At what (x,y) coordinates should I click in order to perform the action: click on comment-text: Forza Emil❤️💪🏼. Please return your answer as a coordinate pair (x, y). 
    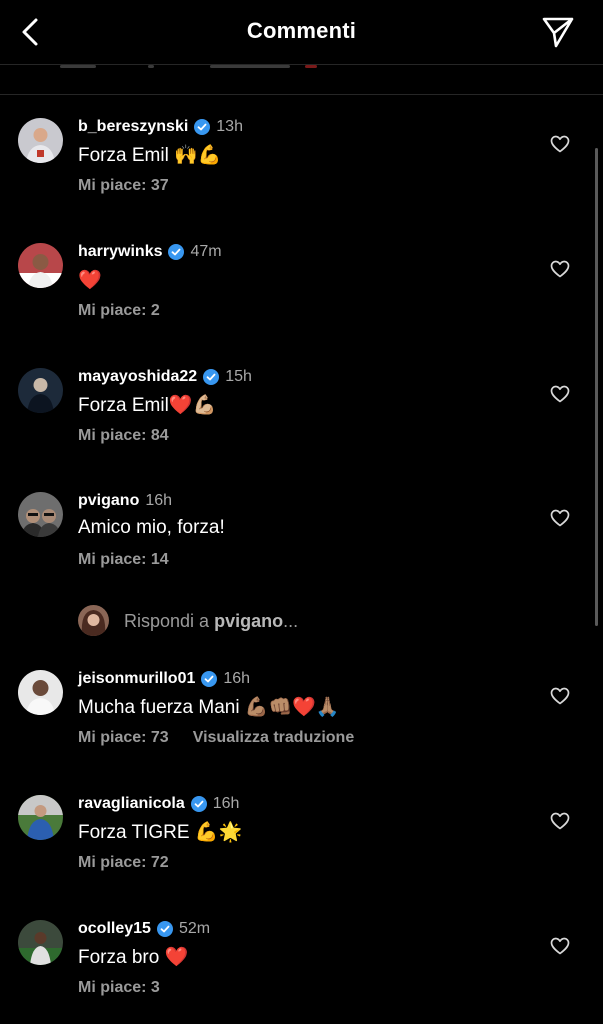
    Looking at the image, I should click on (147, 405).